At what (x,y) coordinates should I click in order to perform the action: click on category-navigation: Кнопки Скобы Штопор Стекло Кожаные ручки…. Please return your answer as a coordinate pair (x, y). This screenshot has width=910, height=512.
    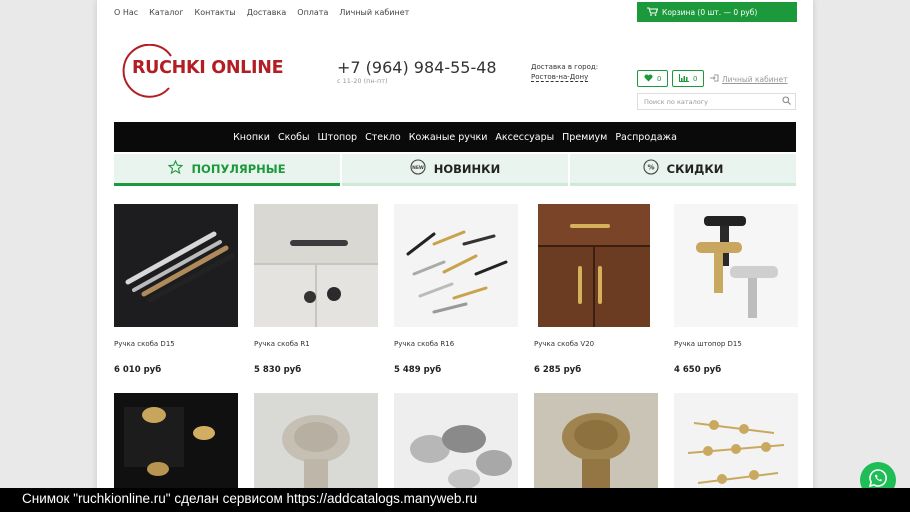
    Looking at the image, I should click on (455, 137).